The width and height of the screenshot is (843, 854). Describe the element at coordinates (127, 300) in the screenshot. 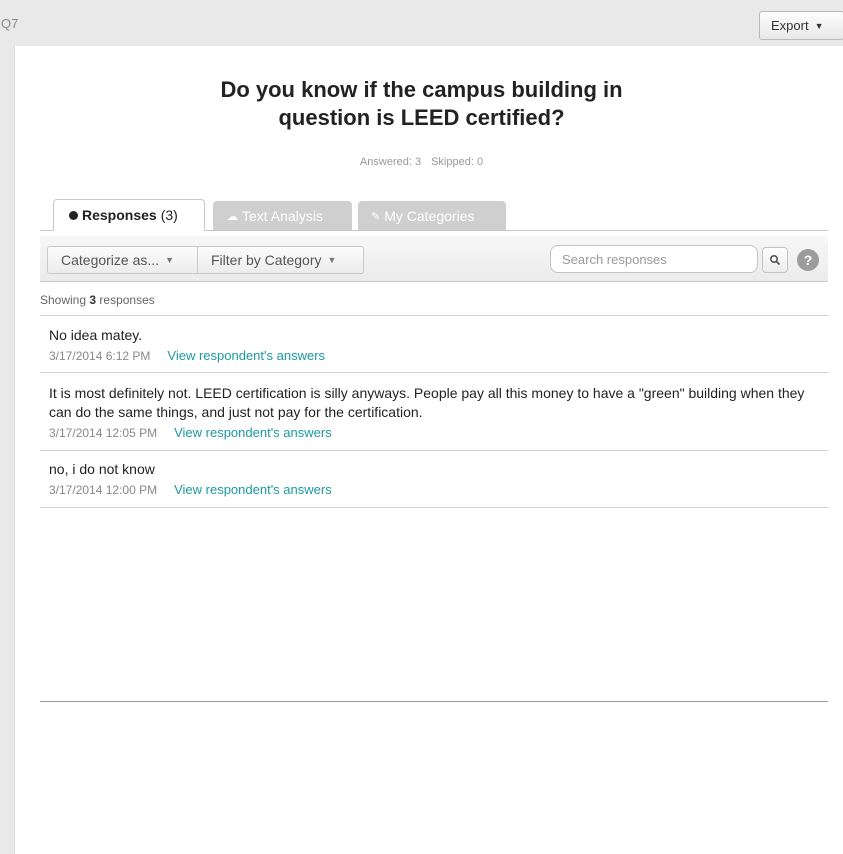

I see `summary-suffix: responses` at that location.